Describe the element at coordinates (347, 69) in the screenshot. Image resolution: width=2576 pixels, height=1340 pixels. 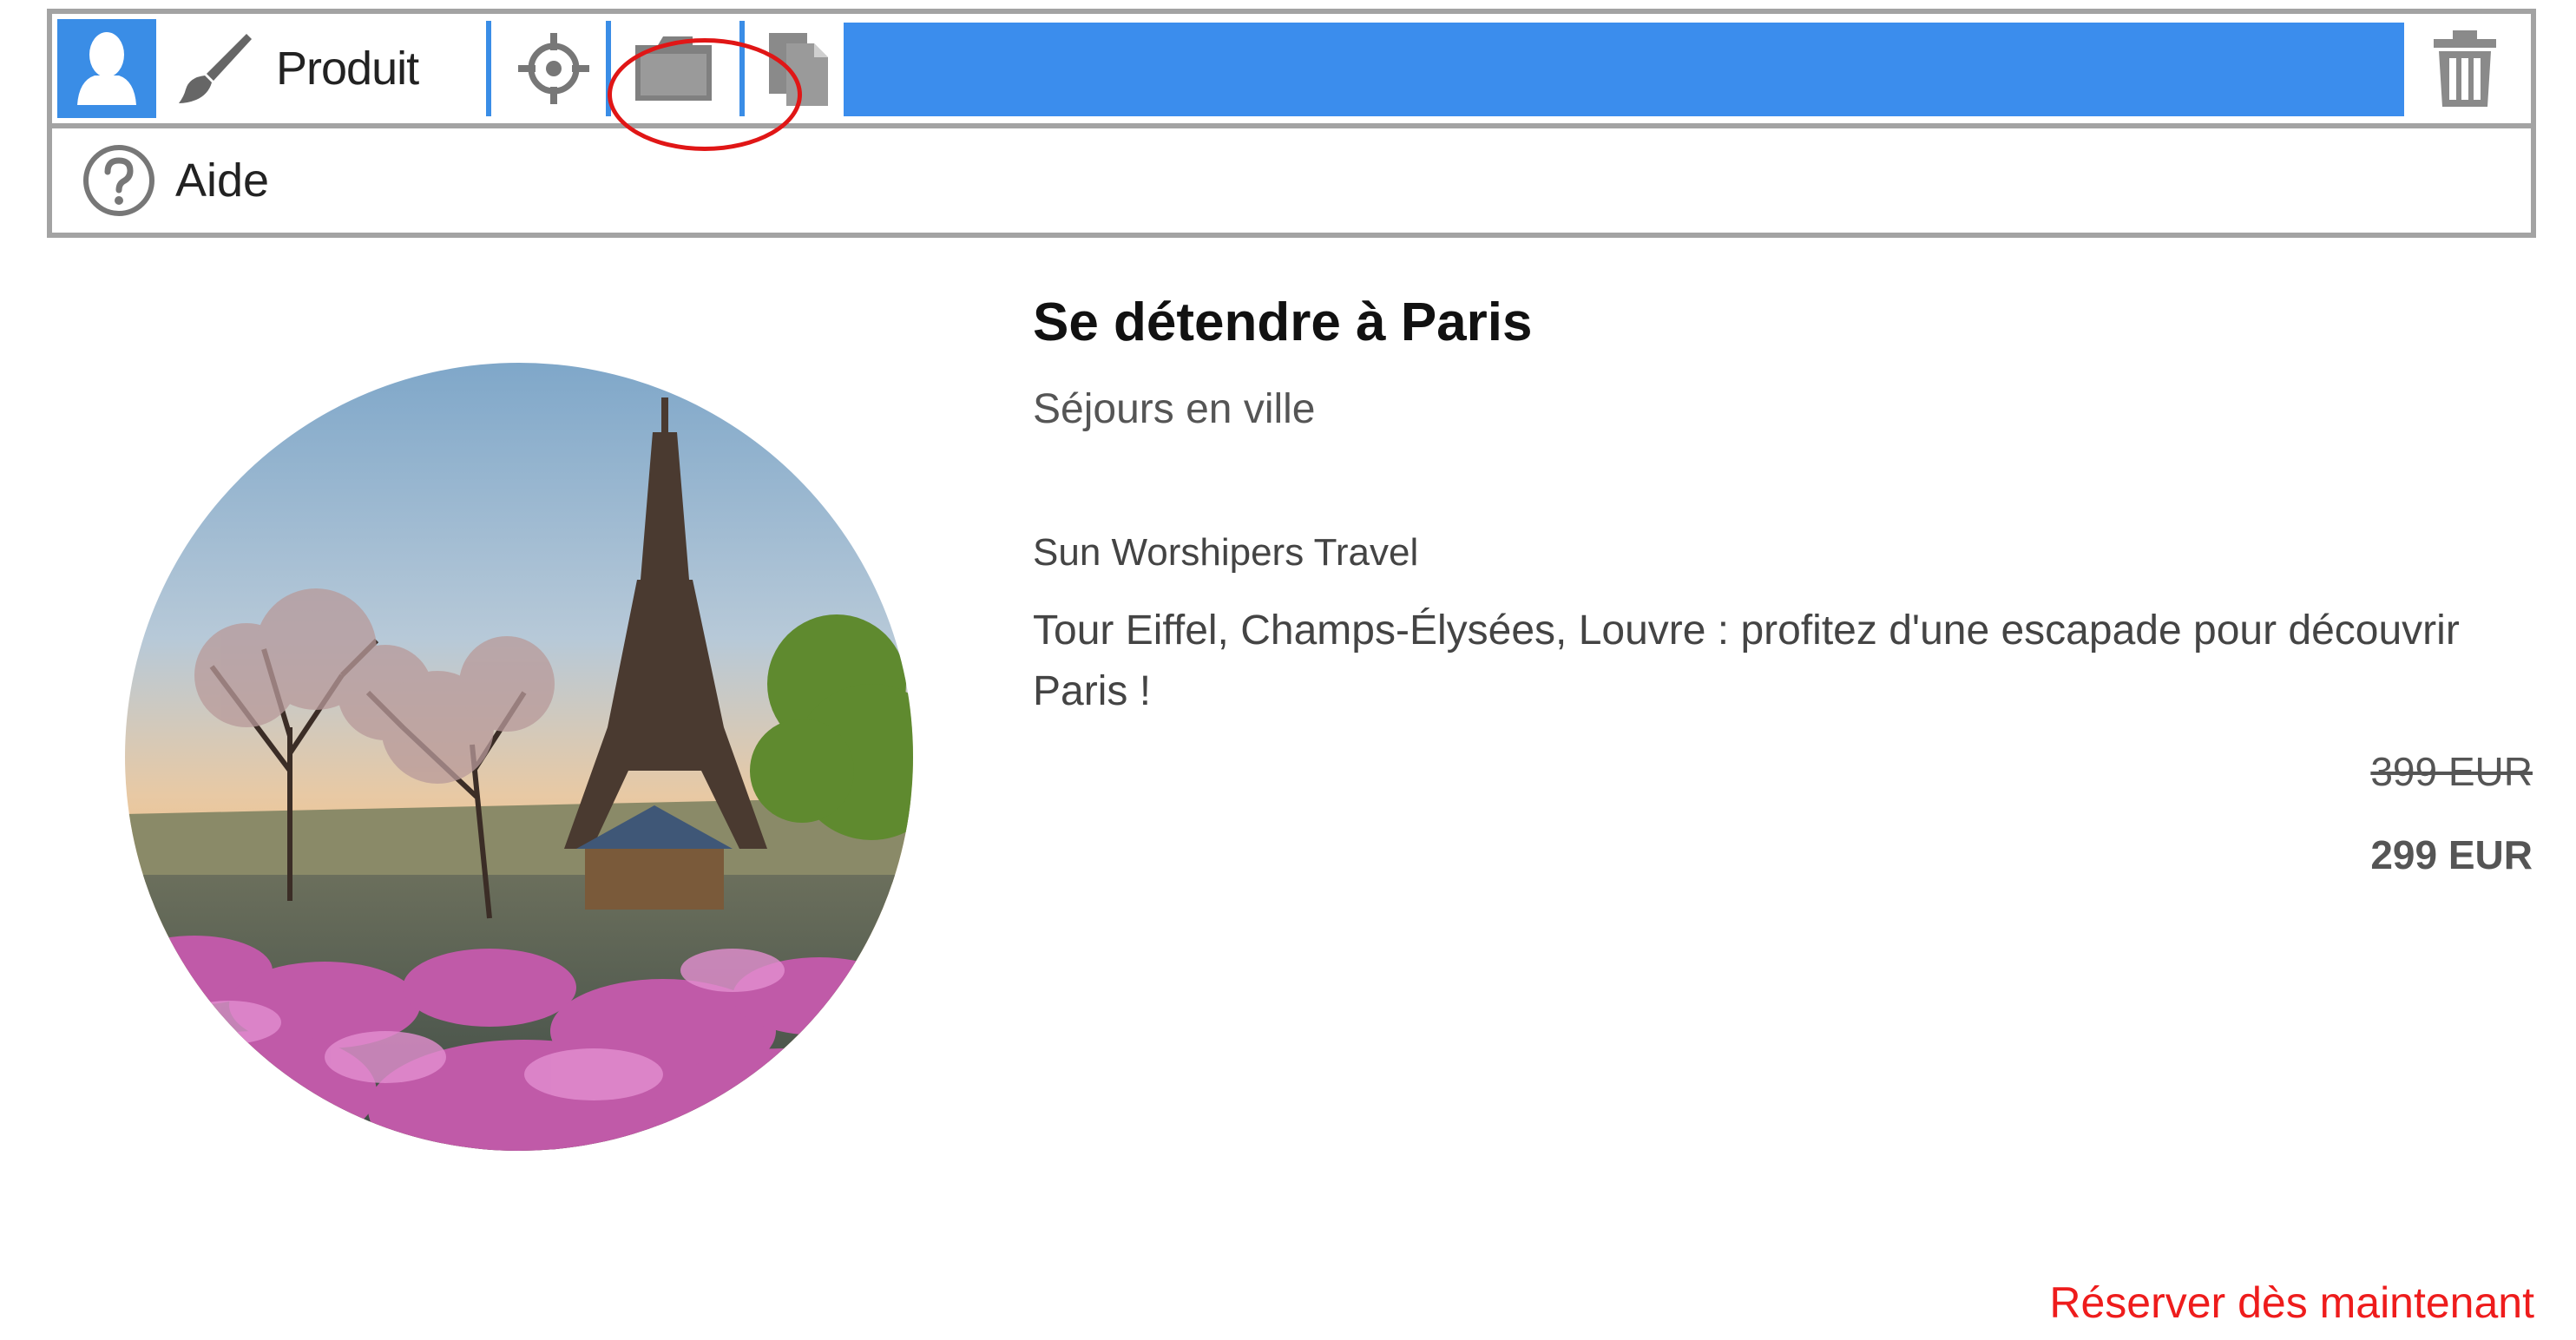
I see `produit-label: Produit` at that location.